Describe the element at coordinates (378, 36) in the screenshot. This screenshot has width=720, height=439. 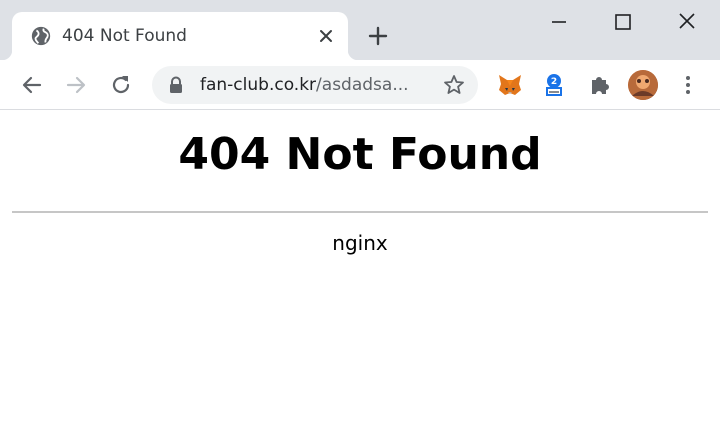
I see `plus-icon` at that location.